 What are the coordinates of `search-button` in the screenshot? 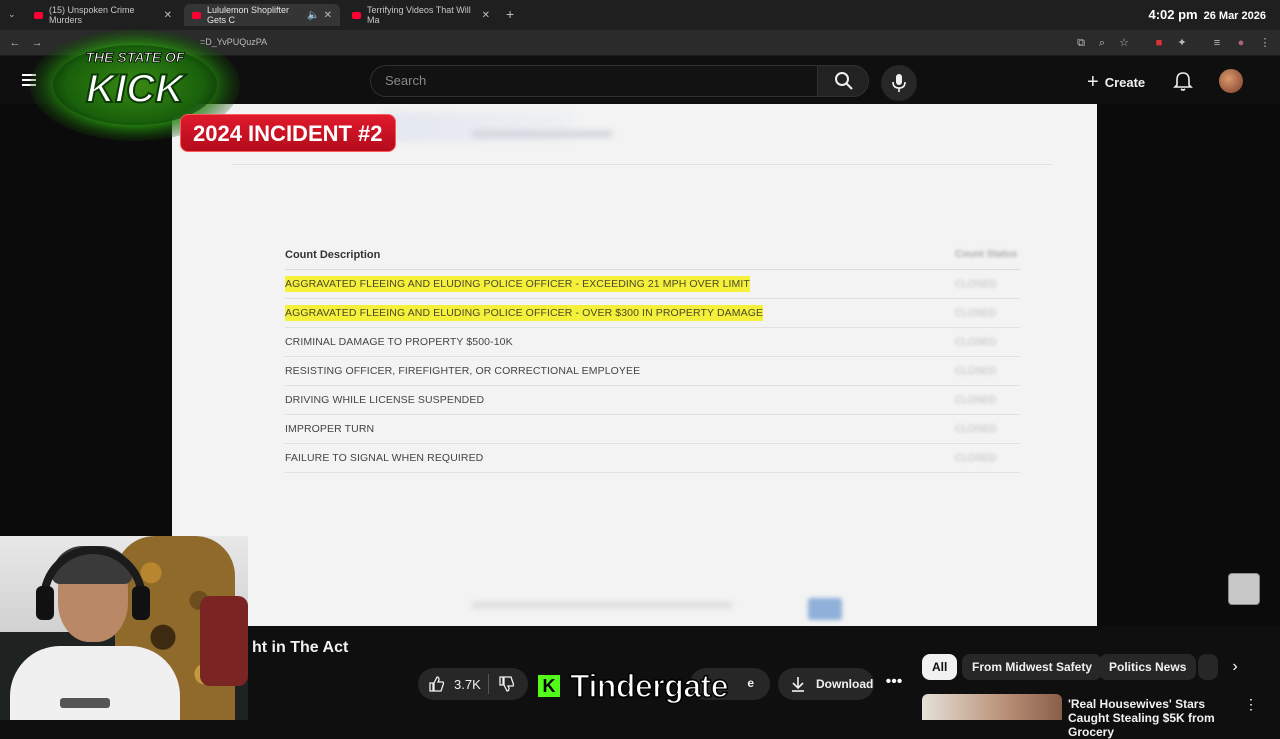 It's located at (843, 81).